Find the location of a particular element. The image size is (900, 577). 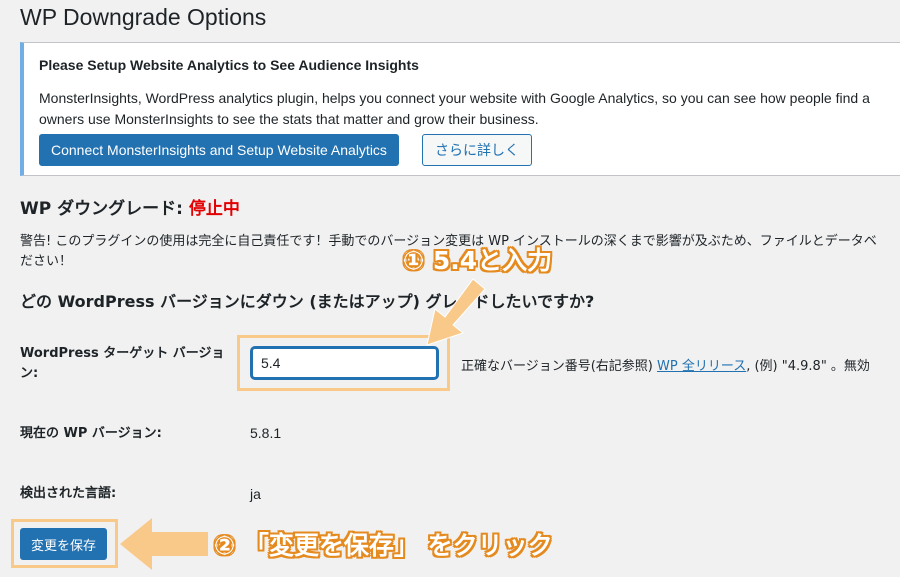

learn-more-button: さらに詳しく is located at coordinates (477, 150).